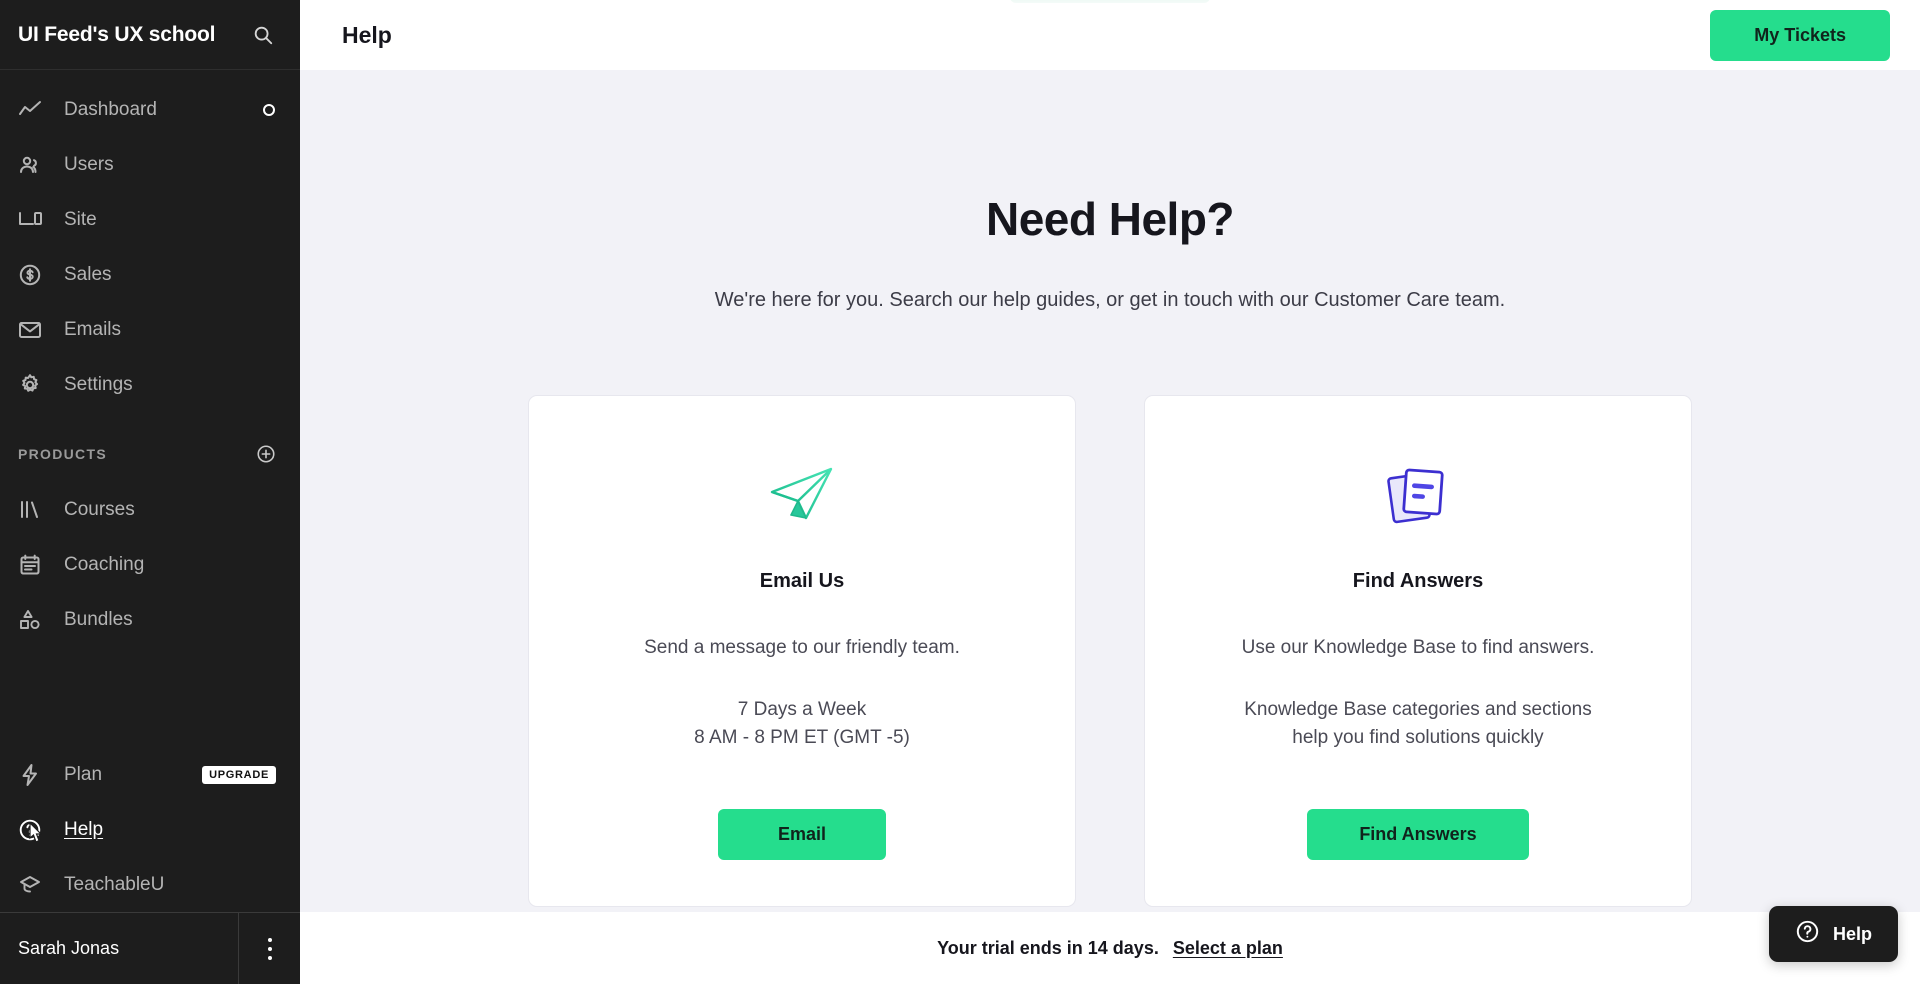 The width and height of the screenshot is (1920, 984). Describe the element at coordinates (269, 110) in the screenshot. I see `circle-indicator-icon` at that location.